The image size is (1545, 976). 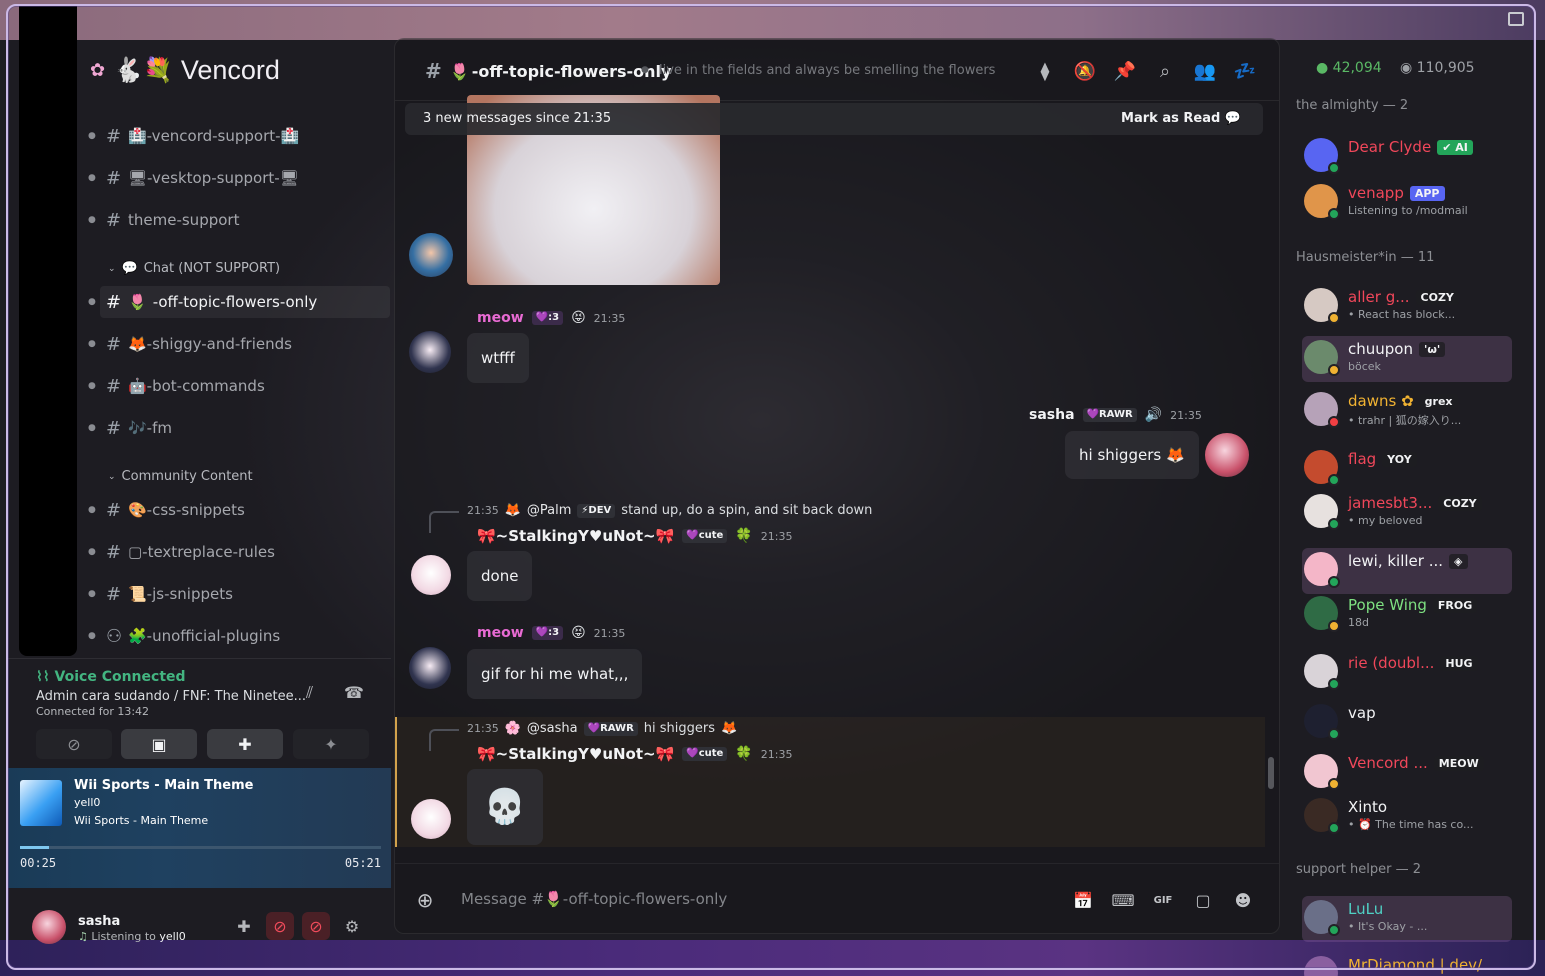 What do you see at coordinates (1123, 900) in the screenshot?
I see `keyboard-icon: ⌨` at bounding box center [1123, 900].